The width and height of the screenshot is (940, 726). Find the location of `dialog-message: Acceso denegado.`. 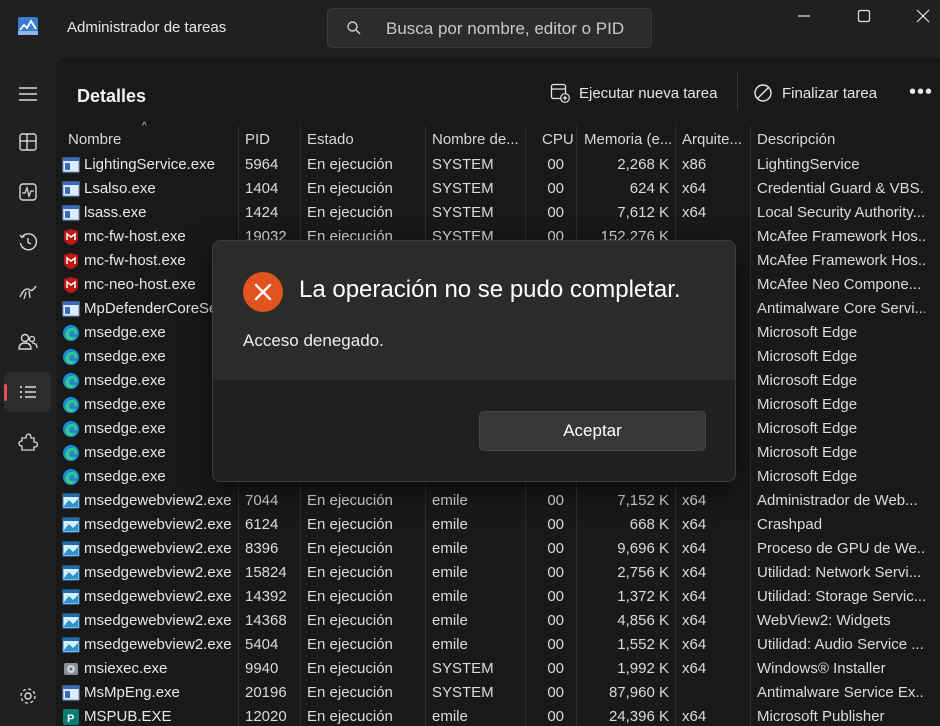

dialog-message: Acceso denegado. is located at coordinates (313, 340).